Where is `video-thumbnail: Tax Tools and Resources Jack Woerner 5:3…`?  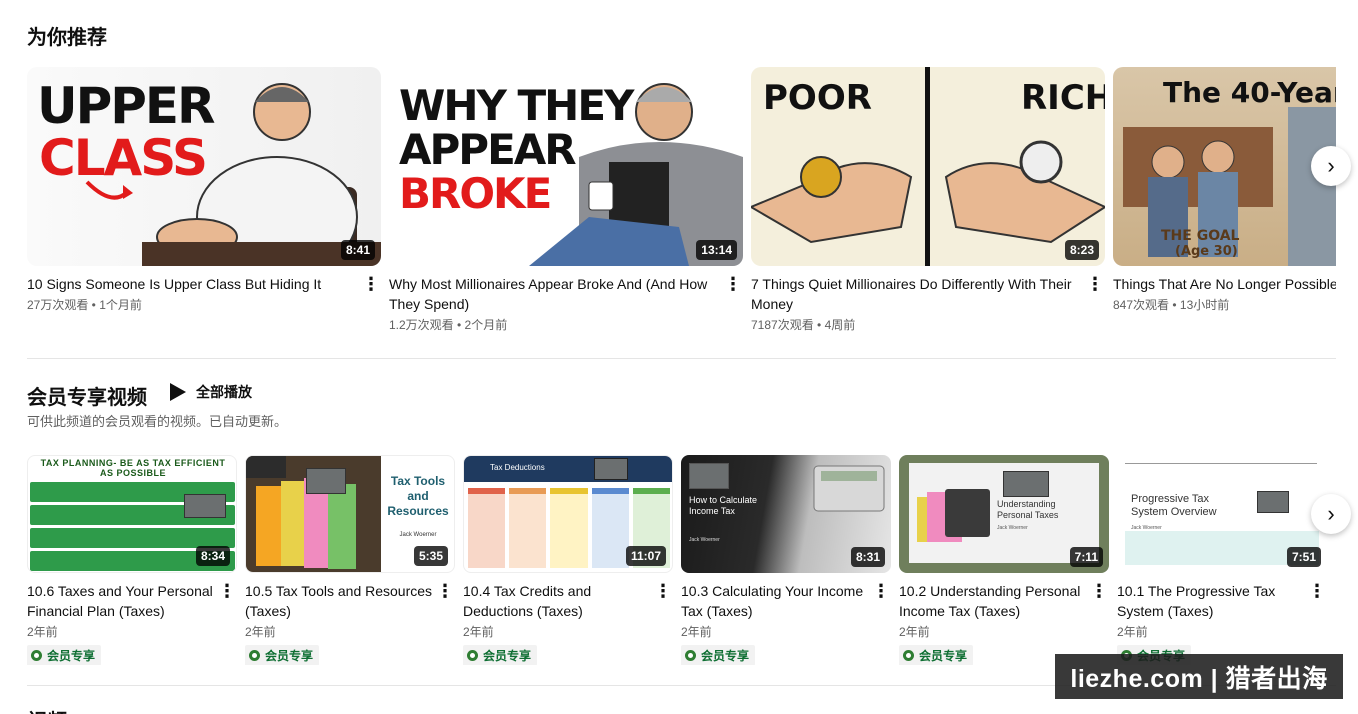 video-thumbnail: Tax Tools and Resources Jack Woerner 5:3… is located at coordinates (350, 514).